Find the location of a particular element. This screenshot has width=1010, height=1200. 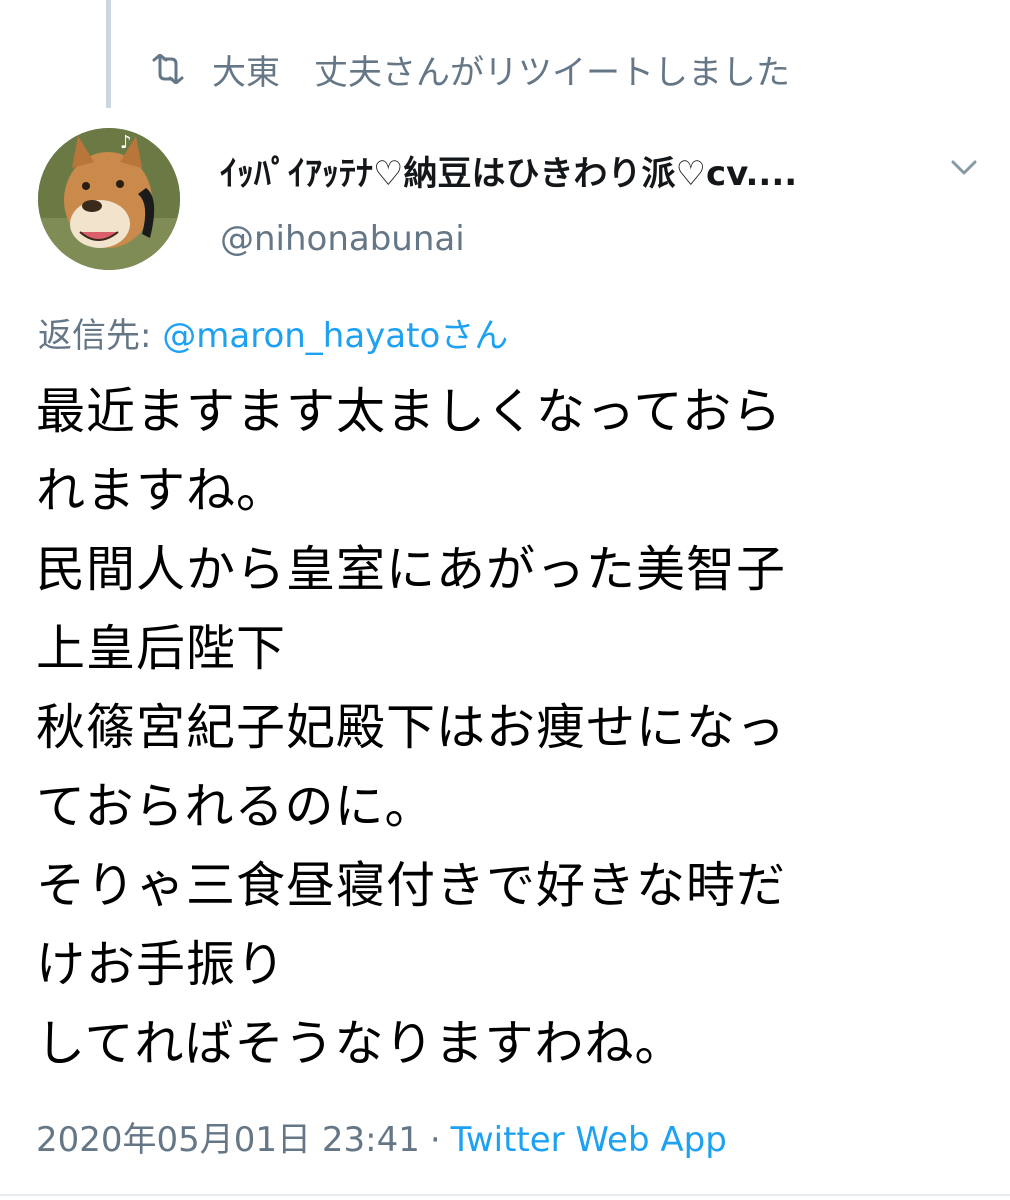

retweet-icon is located at coordinates (168, 69).